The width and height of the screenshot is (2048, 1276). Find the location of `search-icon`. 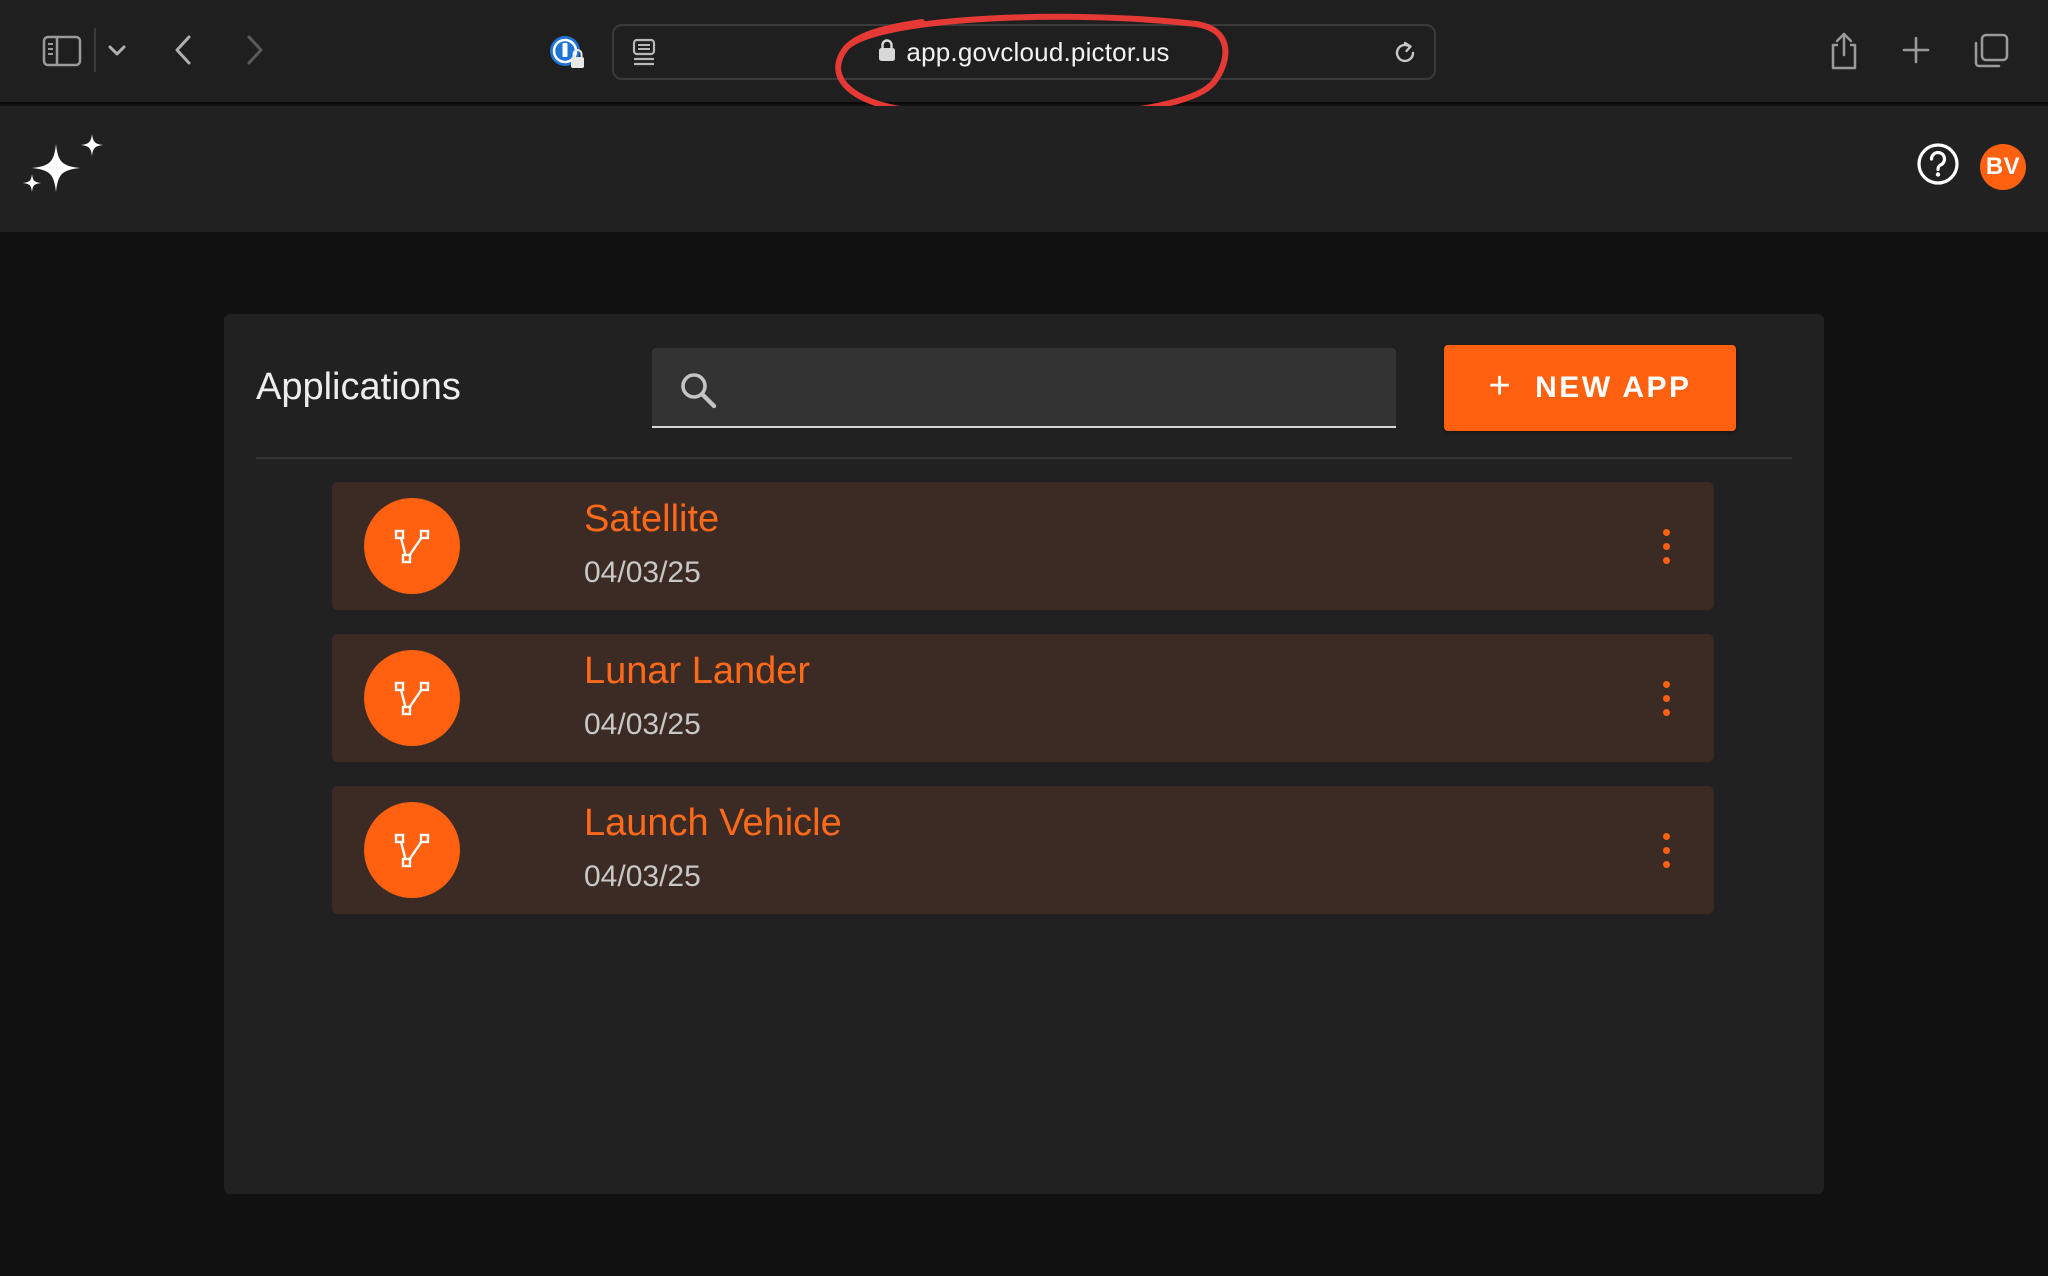

search-icon is located at coordinates (698, 390).